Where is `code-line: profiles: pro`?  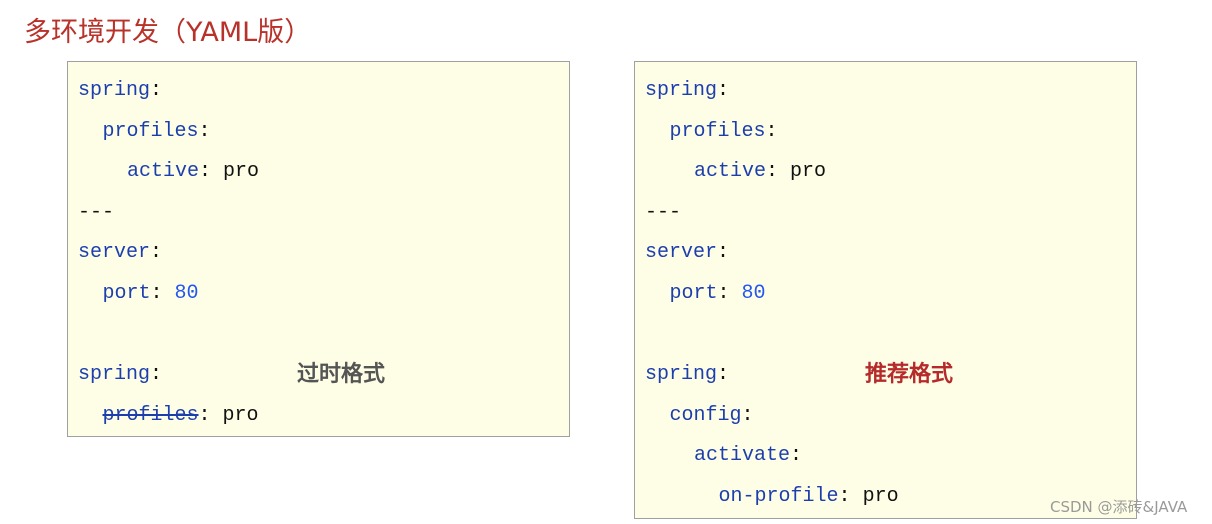 code-line: profiles: pro is located at coordinates (180, 415).